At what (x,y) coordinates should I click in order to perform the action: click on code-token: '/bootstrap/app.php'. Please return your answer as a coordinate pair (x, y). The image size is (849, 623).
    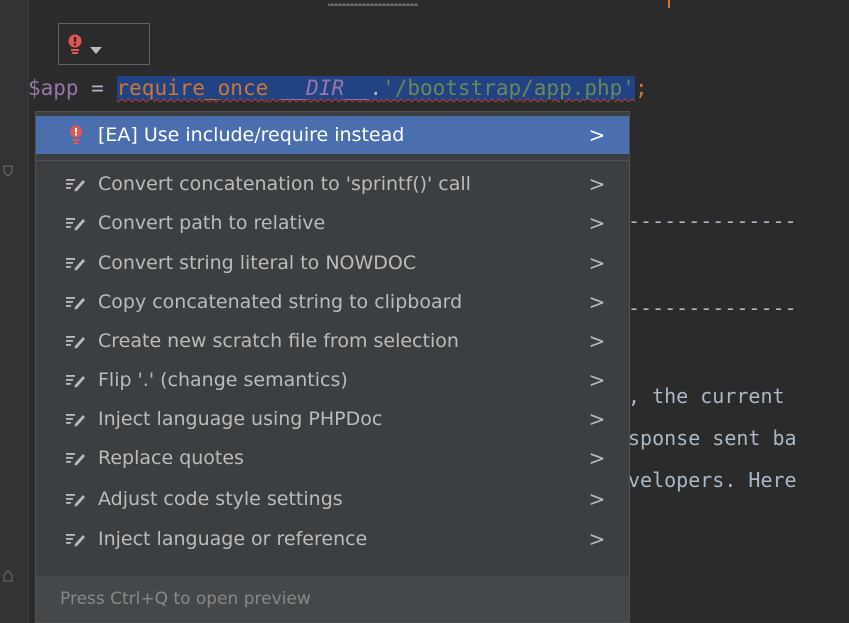
    Looking at the image, I should click on (508, 88).